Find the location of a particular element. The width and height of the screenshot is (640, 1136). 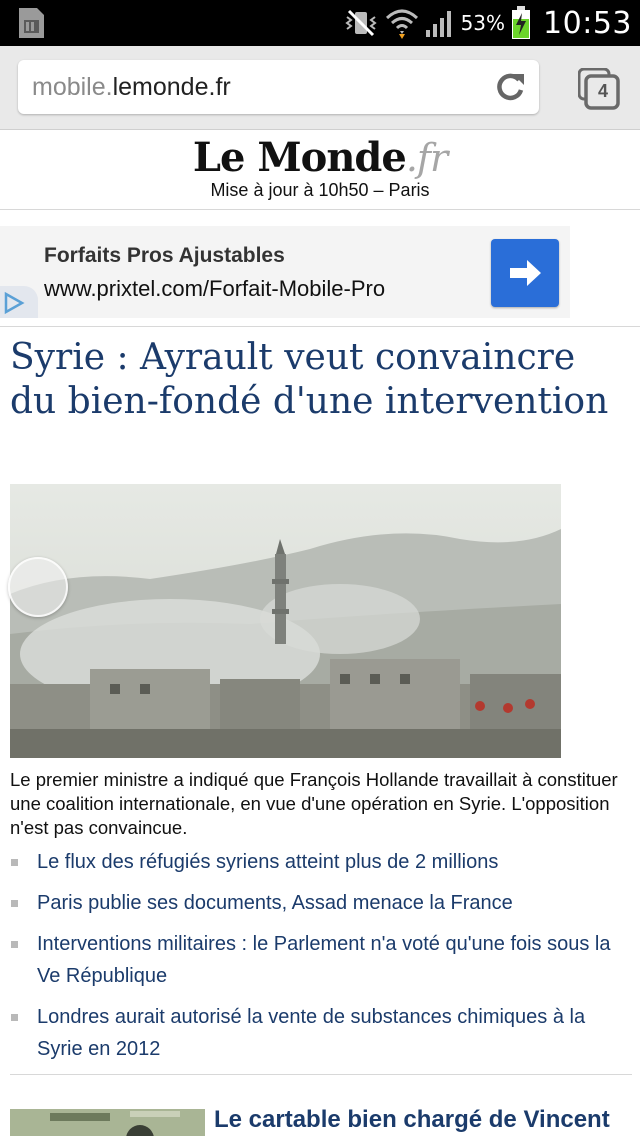

clock: 10:53 is located at coordinates (587, 23).